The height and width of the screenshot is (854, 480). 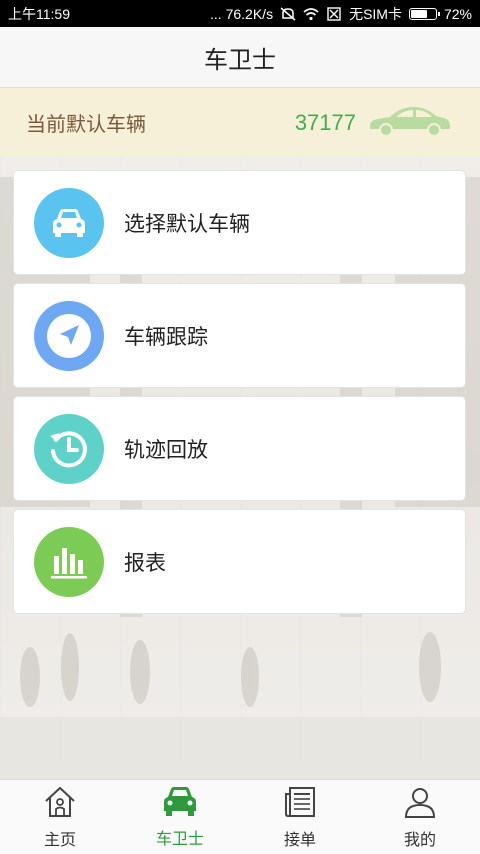 I want to click on page-header: 车卫士, so click(x=240, y=57).